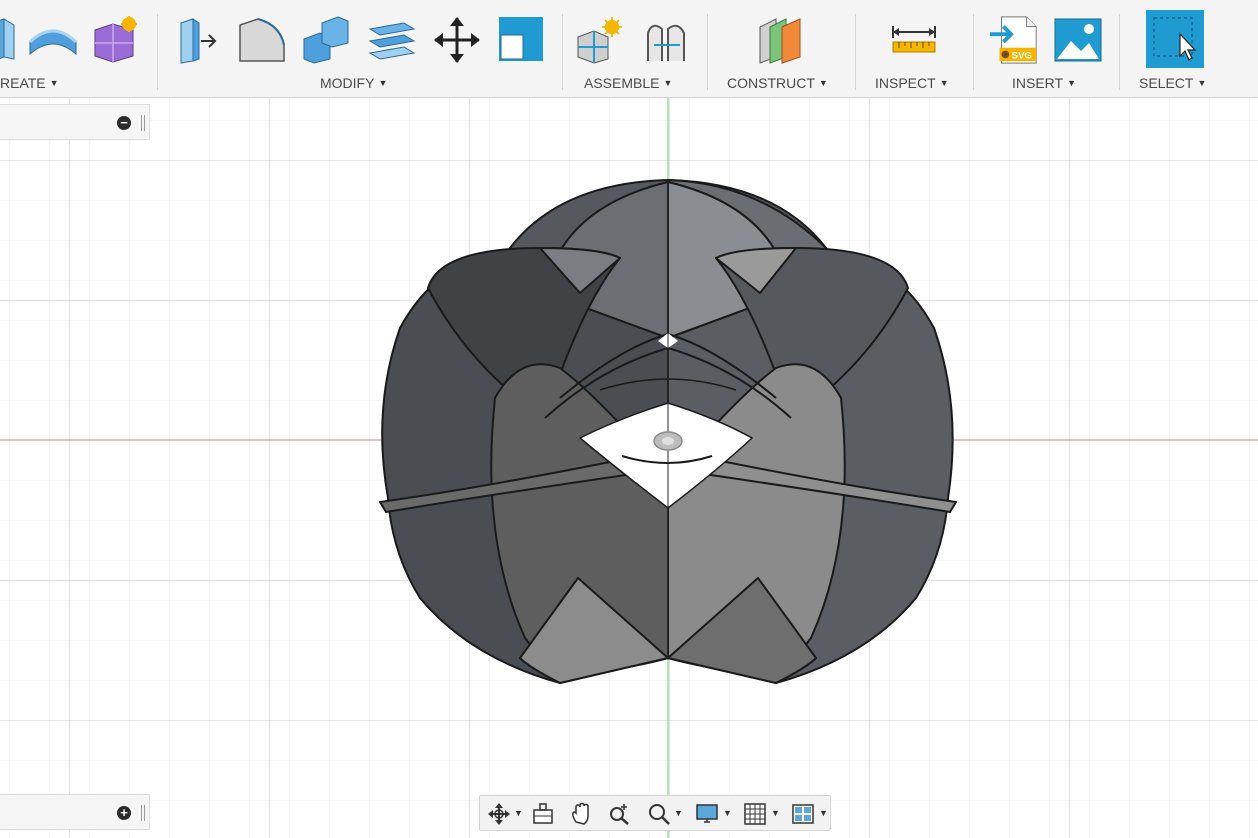  What do you see at coordinates (781, 40) in the screenshot?
I see `construct-plane-icon` at bounding box center [781, 40].